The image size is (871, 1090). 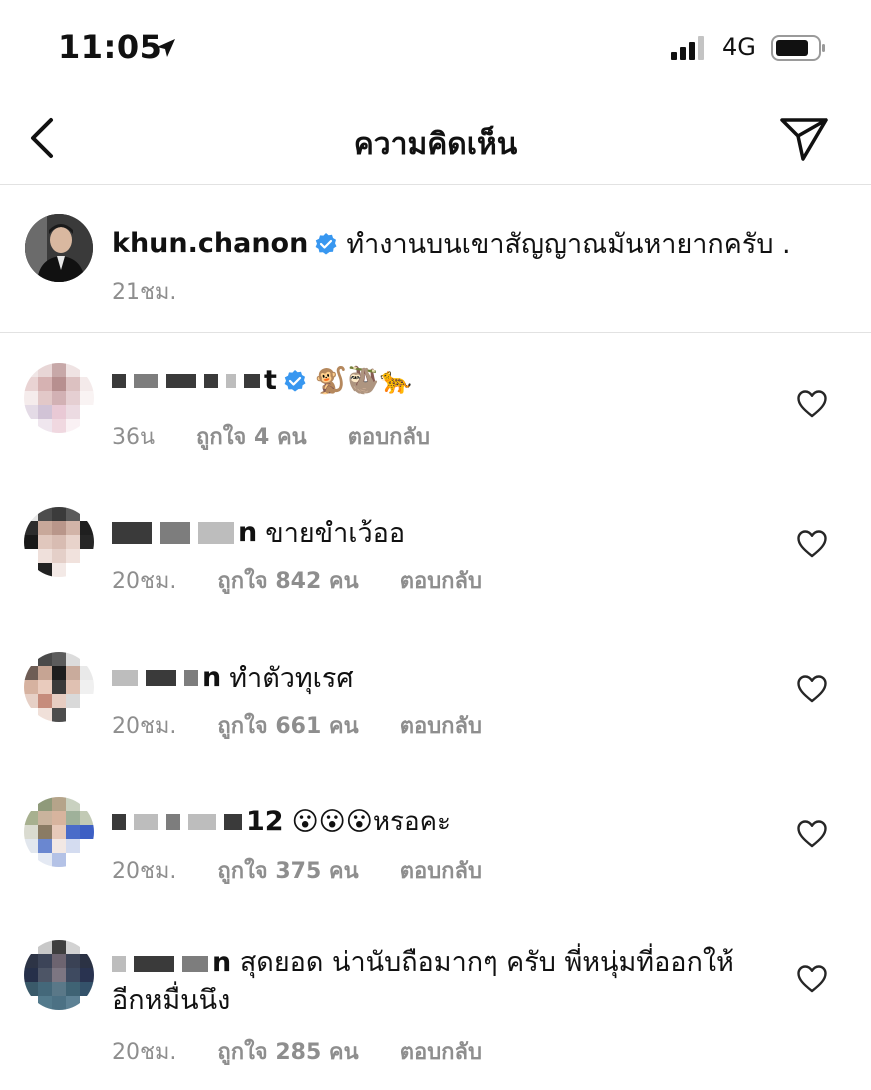 I want to click on comment-body: ขายขำเว้ออ, so click(x=335, y=533).